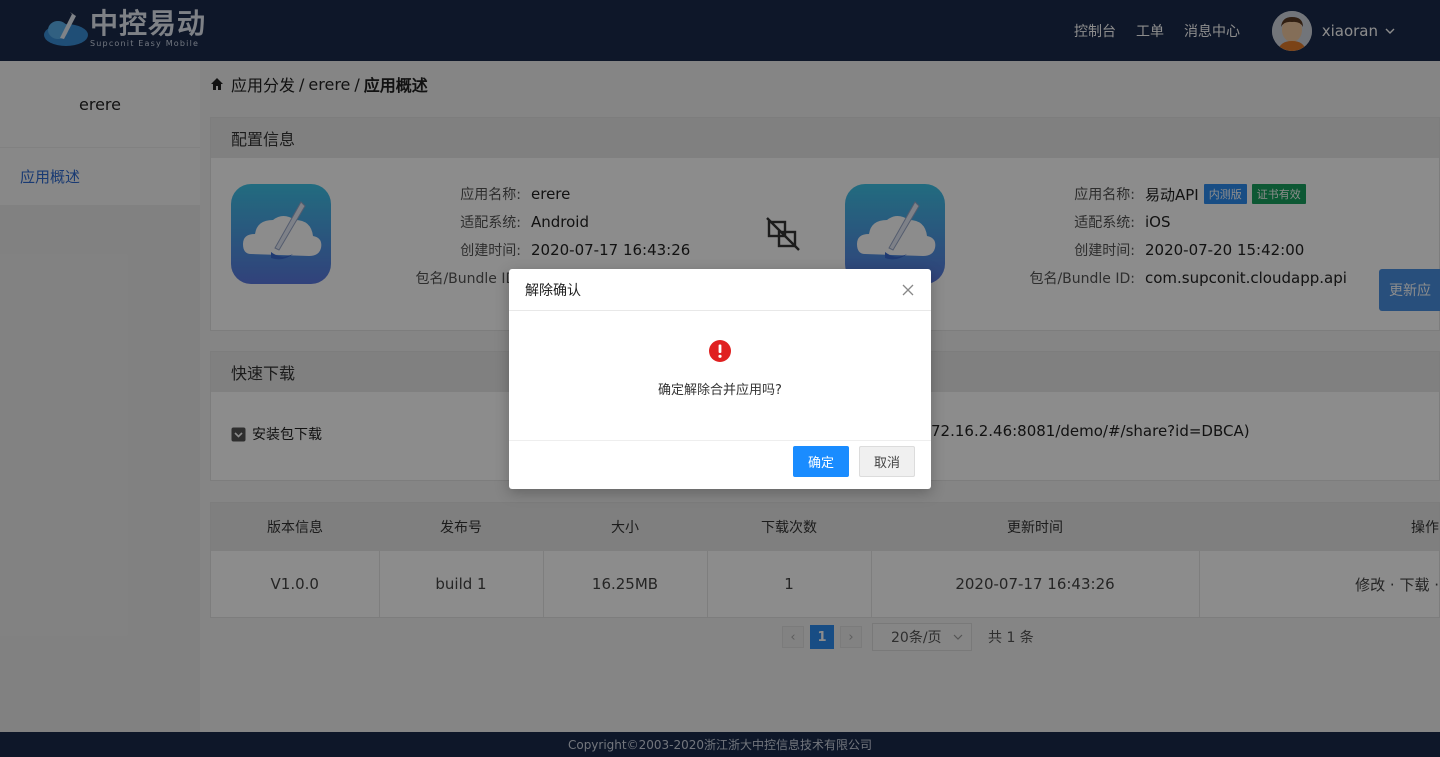 The image size is (1440, 757). I want to click on unbind-confirm-dialog: 解除确认 确定解除合并应用吗? 确定 取消, so click(720, 379).